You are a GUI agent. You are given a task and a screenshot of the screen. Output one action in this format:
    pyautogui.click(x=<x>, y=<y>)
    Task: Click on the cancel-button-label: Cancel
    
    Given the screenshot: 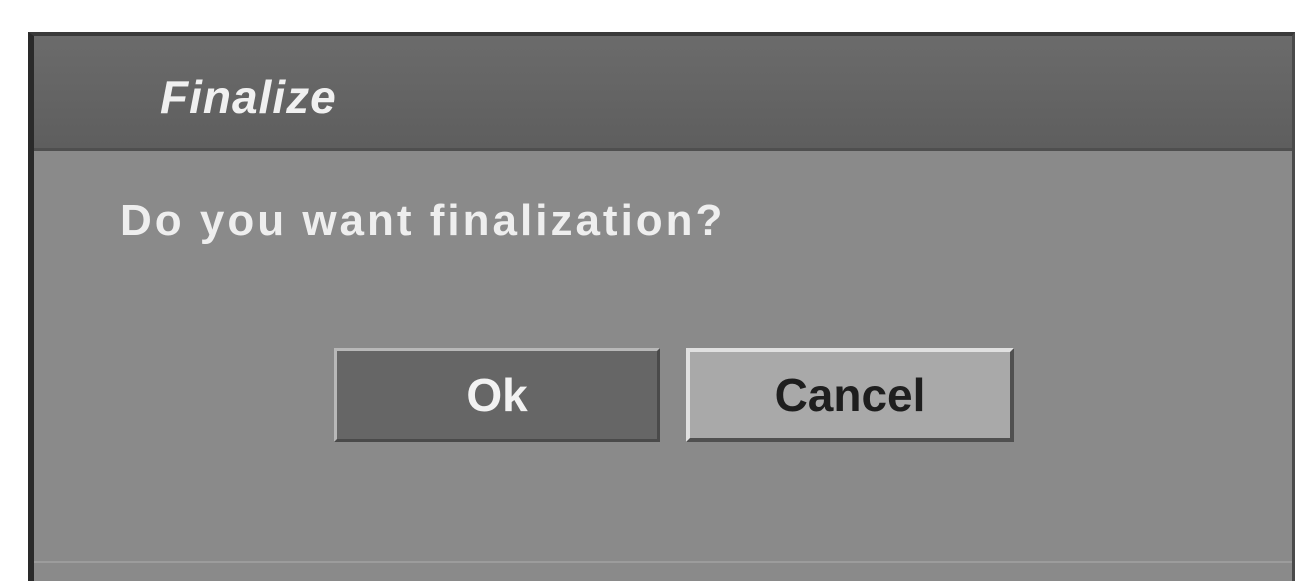 What is the action you would take?
    pyautogui.click(x=850, y=395)
    